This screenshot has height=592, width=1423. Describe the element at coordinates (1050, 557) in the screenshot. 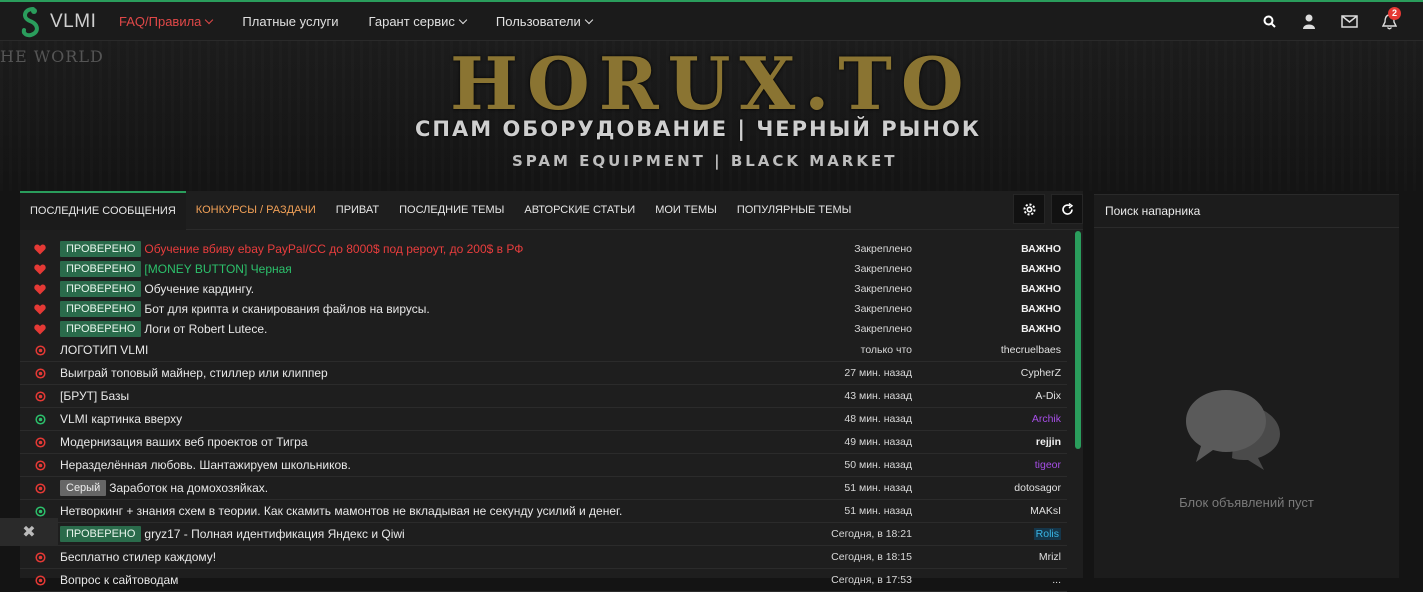

I see `thread-author: Mrizl` at that location.